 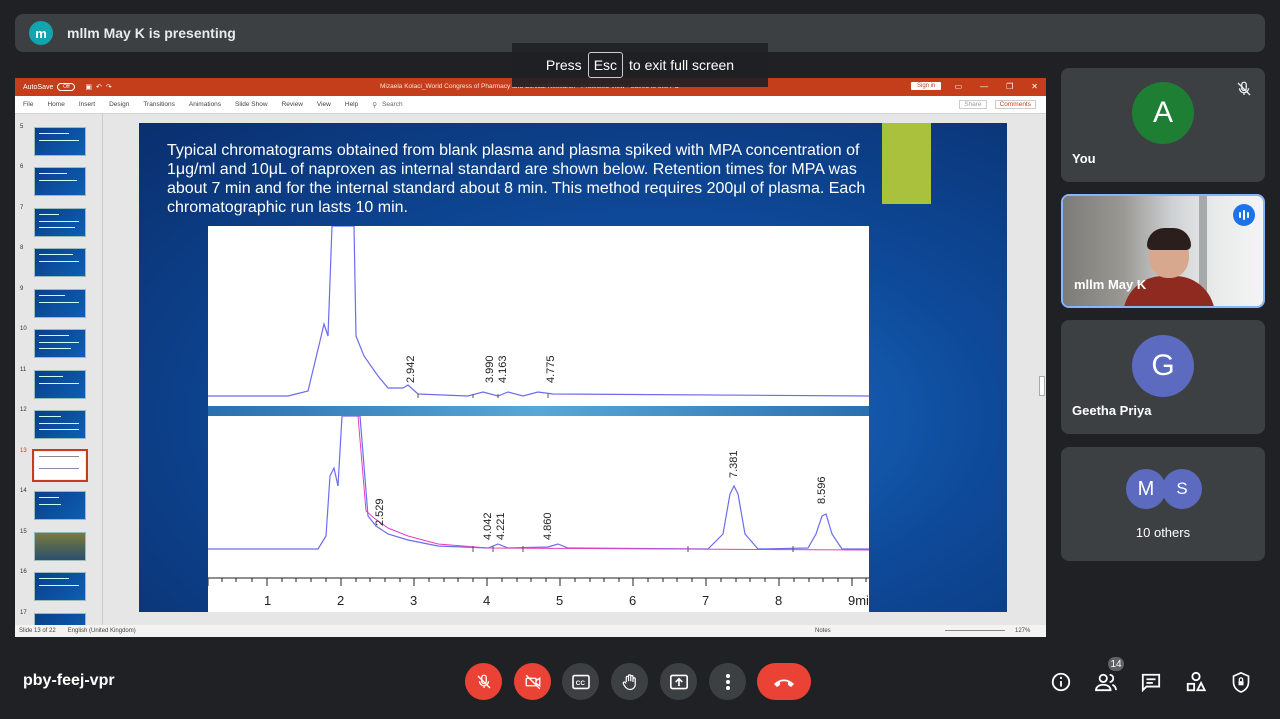 I want to click on tab-design: Design, so click(x=119, y=104).